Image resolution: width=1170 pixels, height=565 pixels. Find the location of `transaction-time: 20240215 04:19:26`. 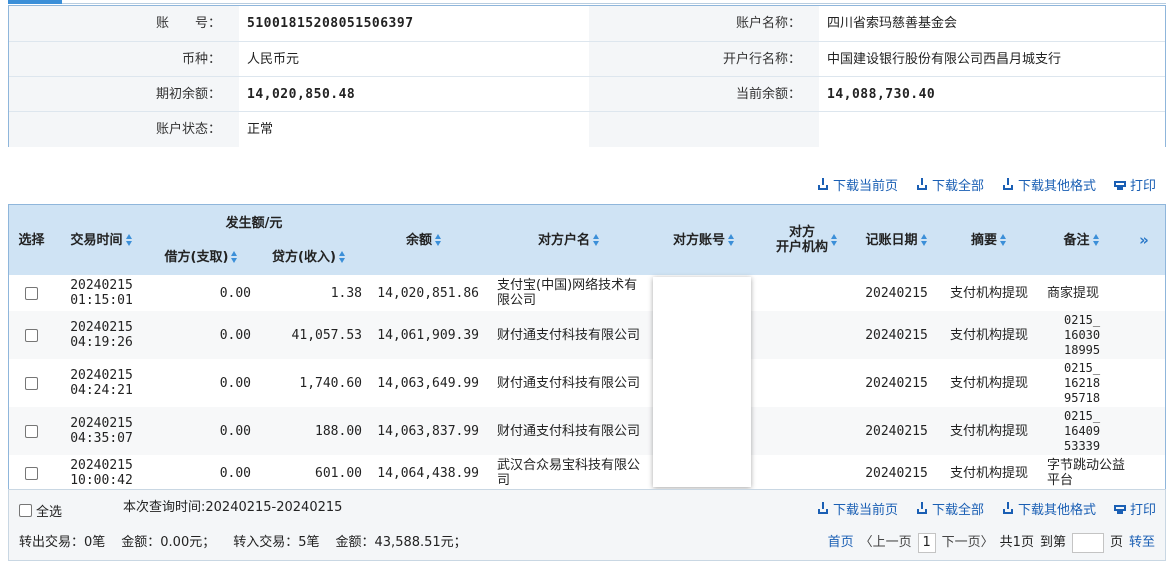

transaction-time: 20240215 04:19:26 is located at coordinates (101, 335).